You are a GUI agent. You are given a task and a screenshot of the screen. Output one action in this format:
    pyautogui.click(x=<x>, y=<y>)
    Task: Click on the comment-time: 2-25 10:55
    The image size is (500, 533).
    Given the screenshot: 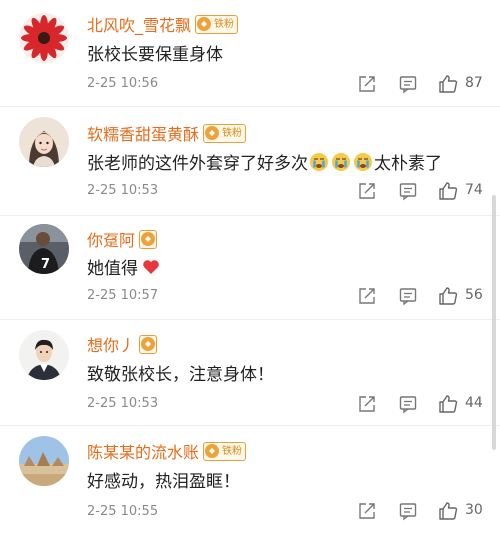 What is the action you would take?
    pyautogui.click(x=123, y=511)
    